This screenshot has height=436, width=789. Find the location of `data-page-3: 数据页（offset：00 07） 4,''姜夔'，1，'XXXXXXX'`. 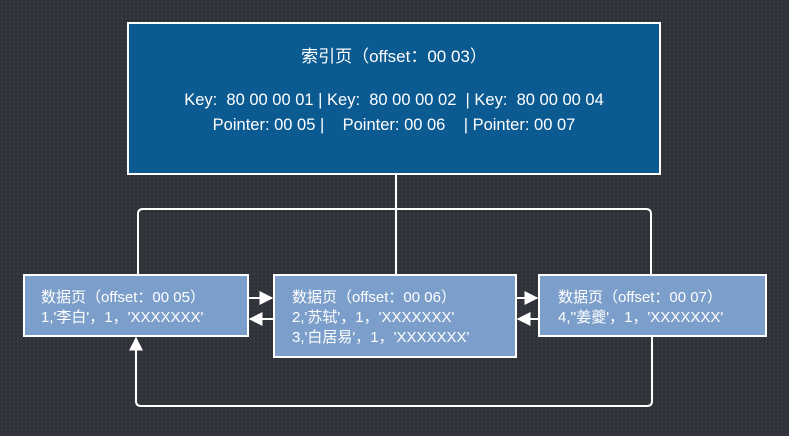

data-page-3: 数据页（offset：00 07） 4,''姜夔'，1，'XXXXXXX' is located at coordinates (652, 305).